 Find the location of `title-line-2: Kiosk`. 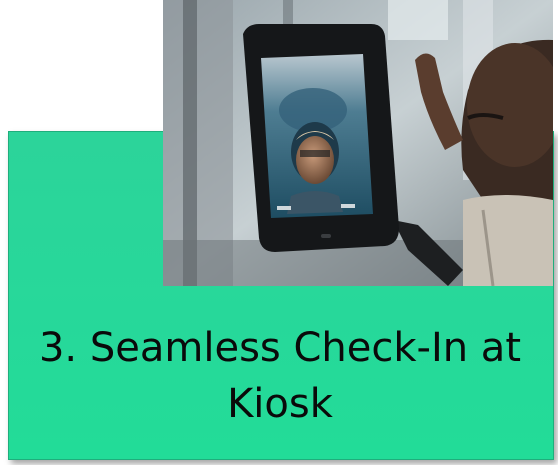

title-line-2: Kiosk is located at coordinates (280, 404).